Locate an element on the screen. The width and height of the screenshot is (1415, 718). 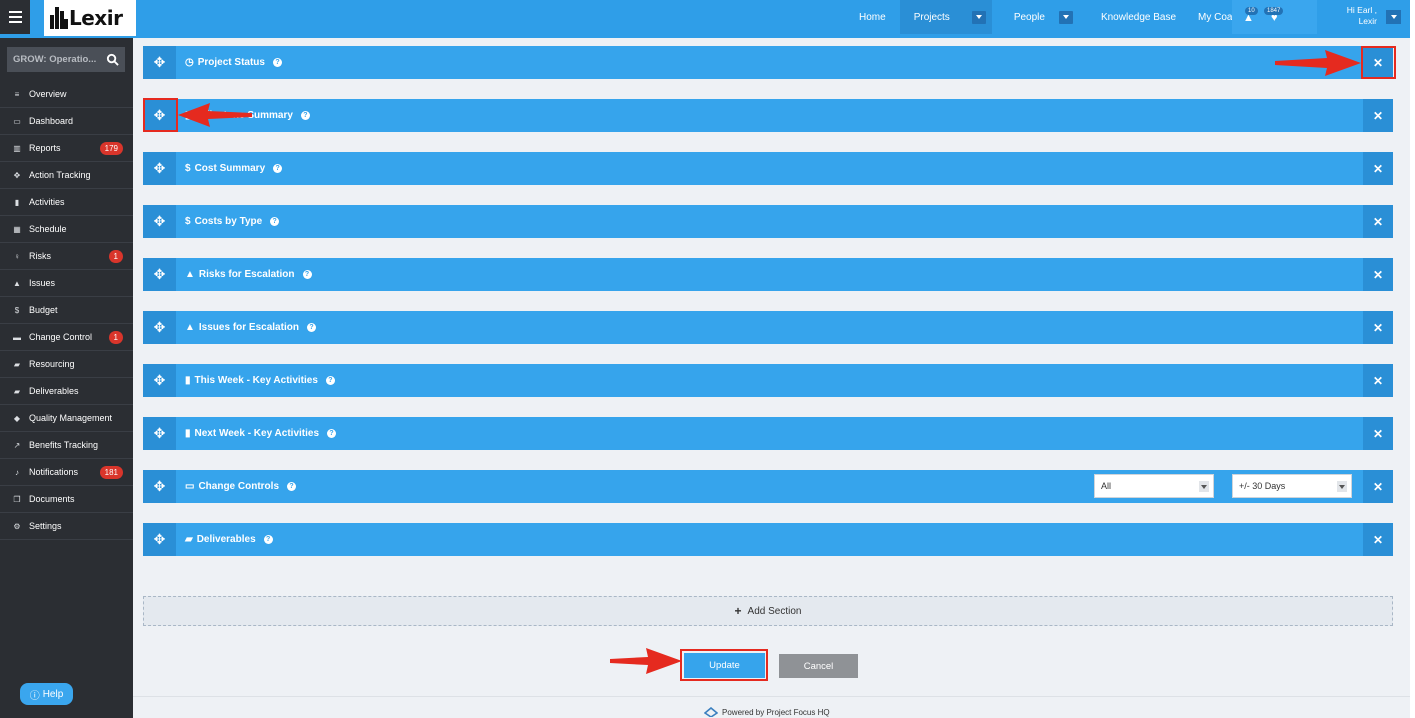
sidebar-item-label: Notifications is located at coordinates (54, 472).